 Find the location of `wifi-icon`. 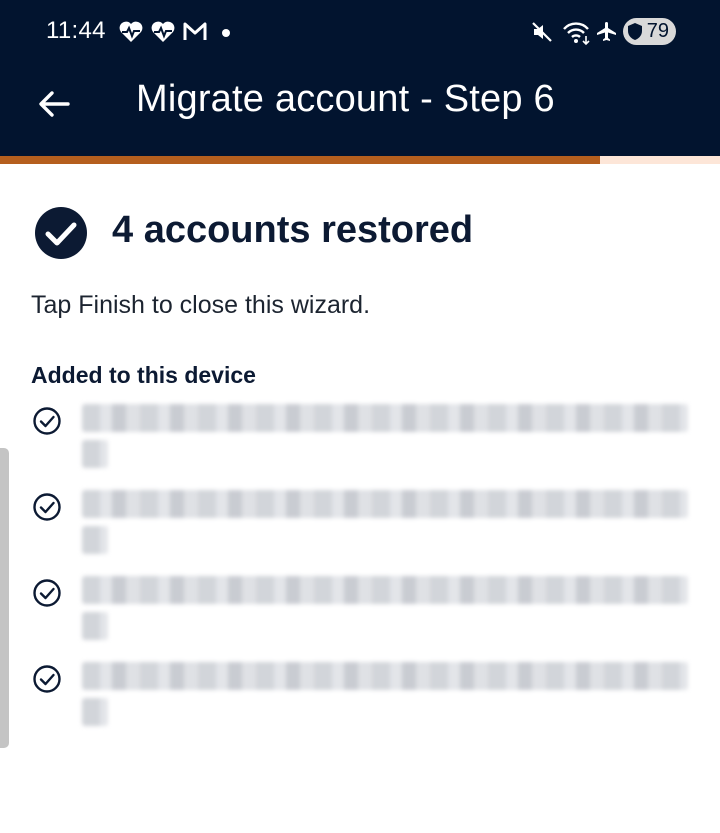

wifi-icon is located at coordinates (576, 34).